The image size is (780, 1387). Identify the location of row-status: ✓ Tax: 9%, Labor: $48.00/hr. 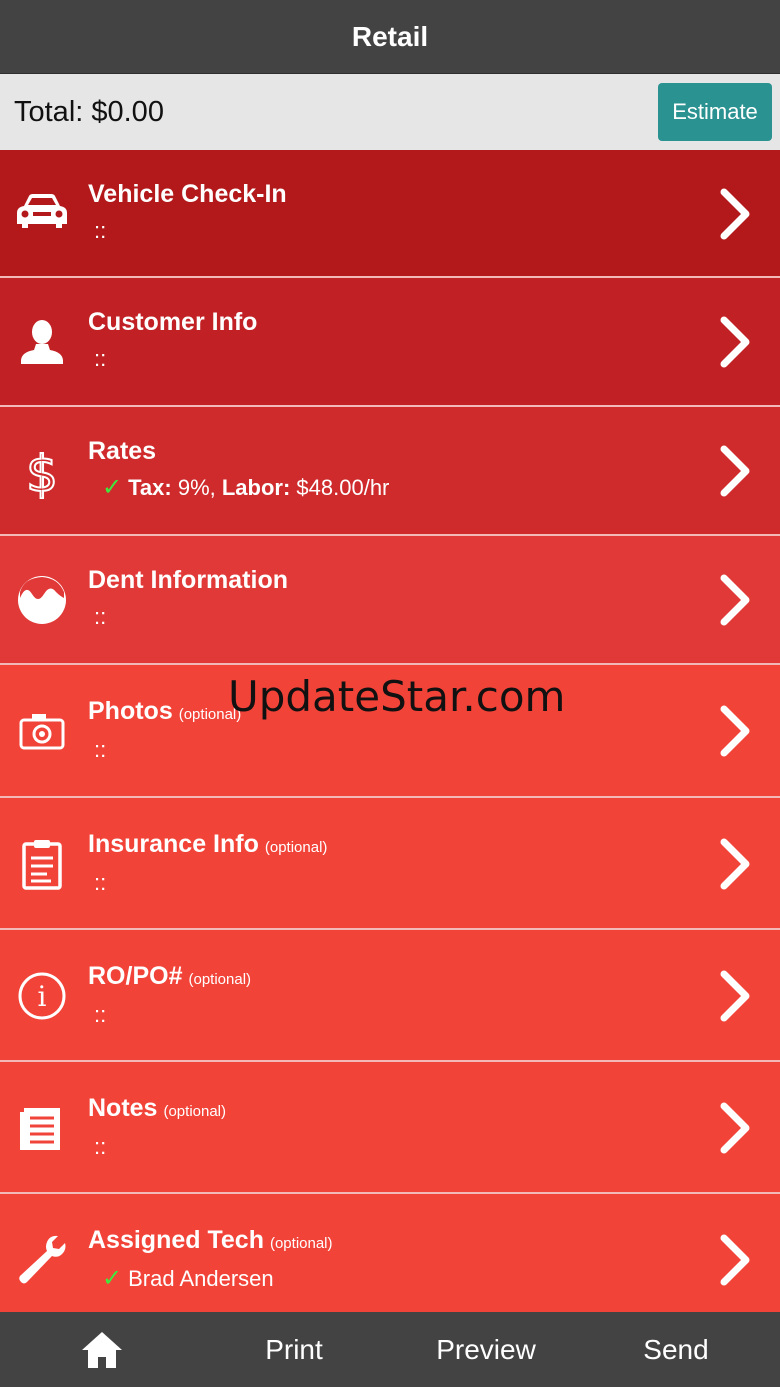
(246, 487).